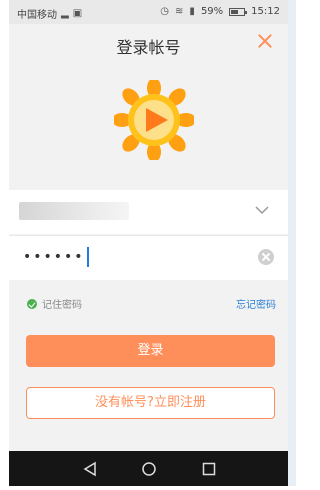 This screenshot has width=320, height=490. Describe the element at coordinates (77, 13) in the screenshot. I see `image-notification-icon: ▣` at that location.